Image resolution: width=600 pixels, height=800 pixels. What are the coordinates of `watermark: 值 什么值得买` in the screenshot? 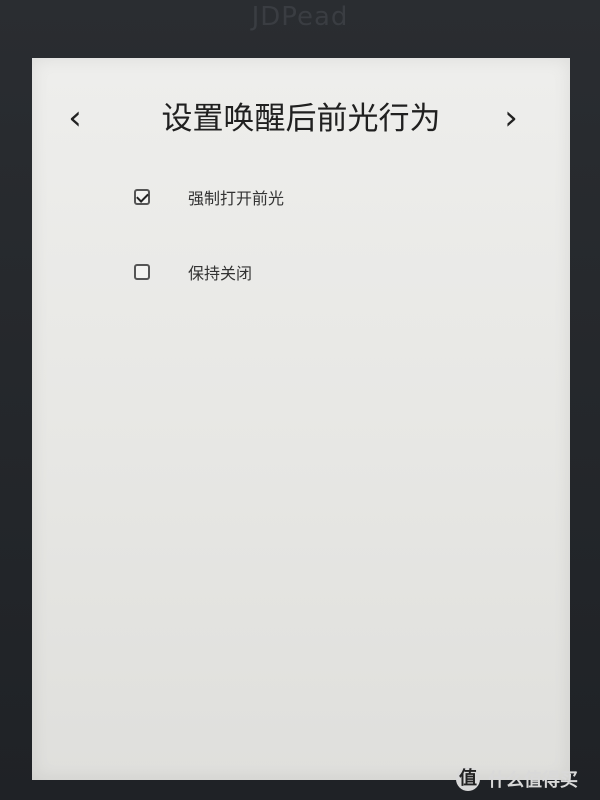 It's located at (517, 779).